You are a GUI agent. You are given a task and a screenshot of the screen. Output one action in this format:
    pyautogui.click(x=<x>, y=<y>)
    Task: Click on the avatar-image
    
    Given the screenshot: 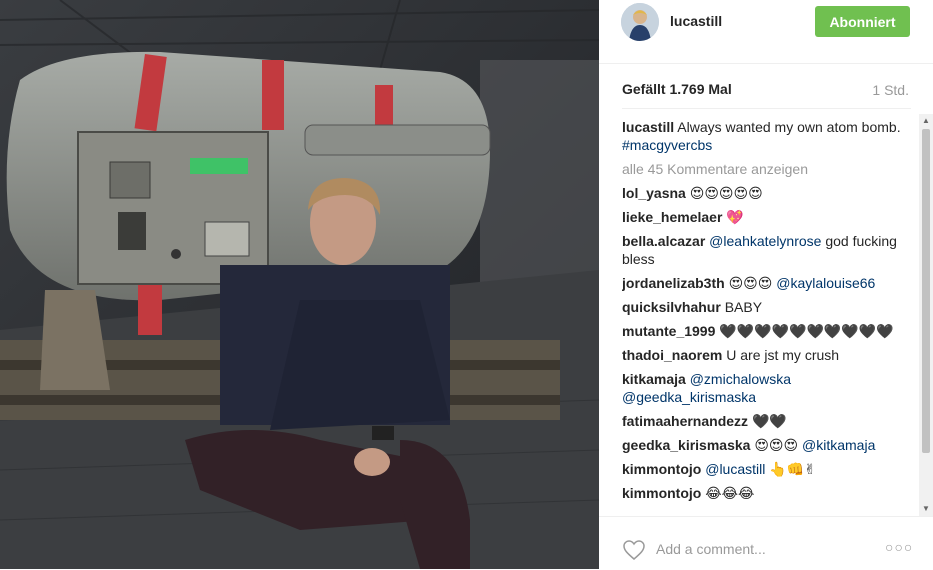 What is the action you would take?
    pyautogui.click(x=640, y=22)
    